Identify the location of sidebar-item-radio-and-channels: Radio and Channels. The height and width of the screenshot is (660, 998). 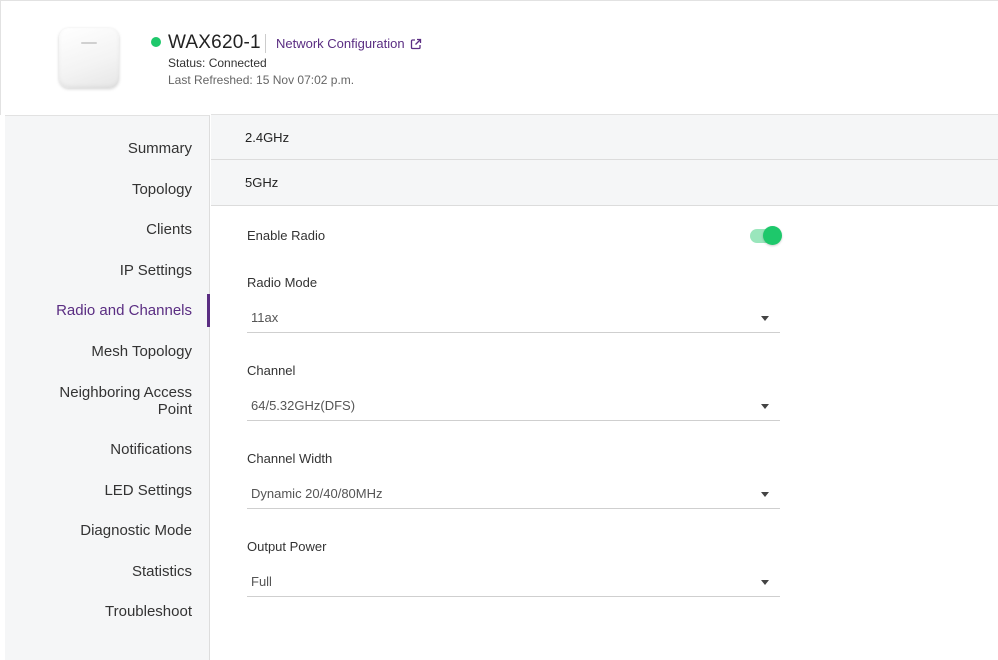
(107, 310).